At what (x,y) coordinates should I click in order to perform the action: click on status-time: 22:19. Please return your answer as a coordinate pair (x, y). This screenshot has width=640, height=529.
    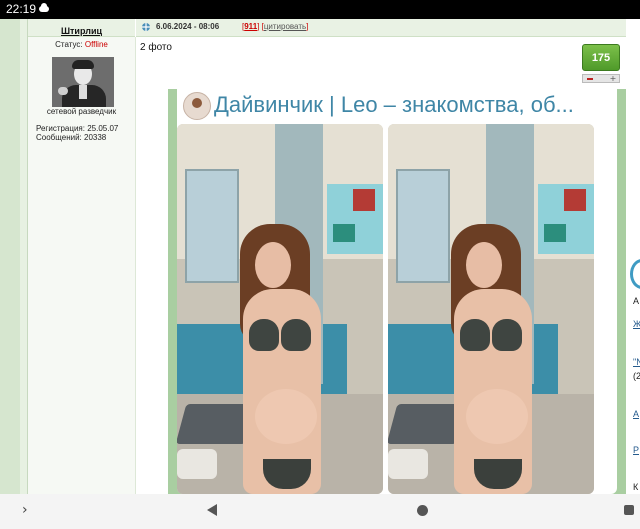
    Looking at the image, I should click on (21, 9).